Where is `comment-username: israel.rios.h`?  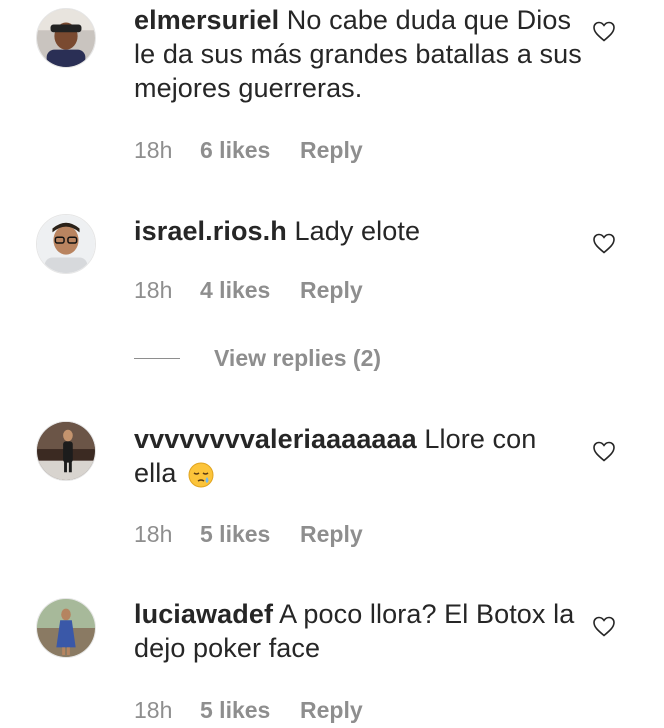 comment-username: israel.rios.h is located at coordinates (210, 231).